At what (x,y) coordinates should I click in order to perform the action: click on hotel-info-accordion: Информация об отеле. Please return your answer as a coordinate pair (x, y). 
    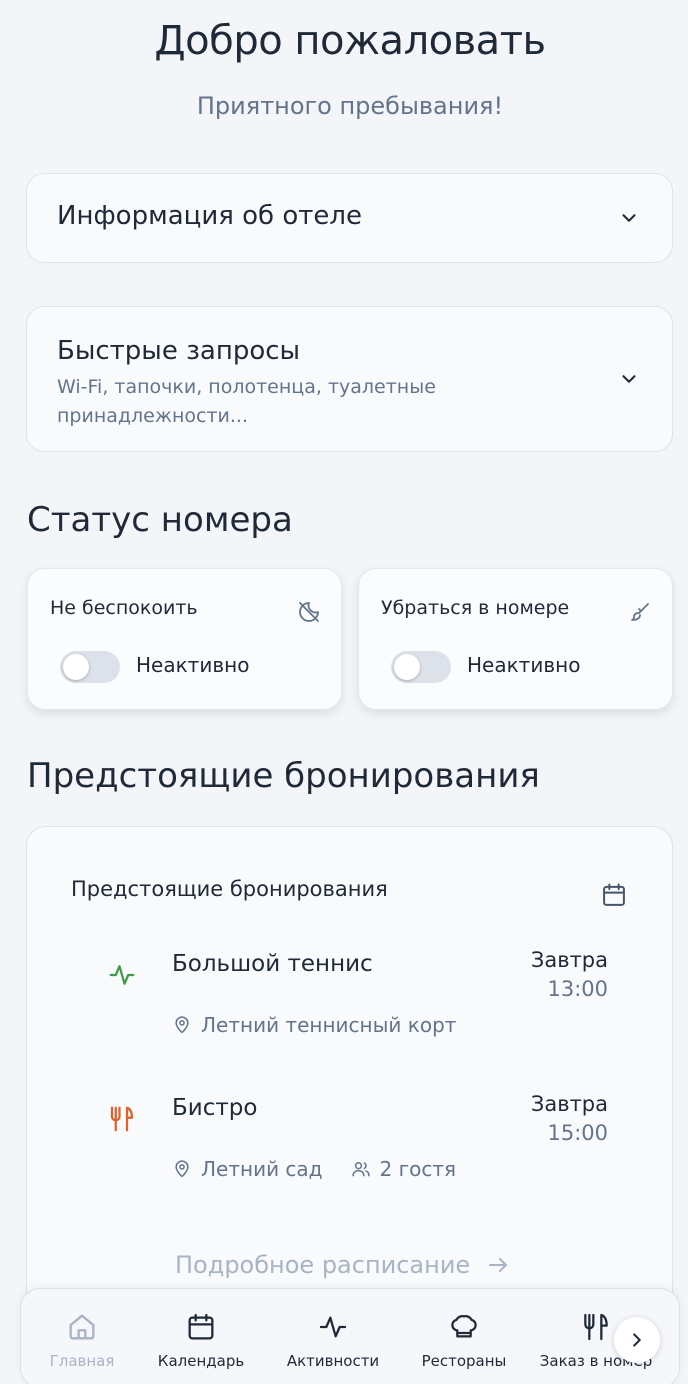
    Looking at the image, I should click on (349, 218).